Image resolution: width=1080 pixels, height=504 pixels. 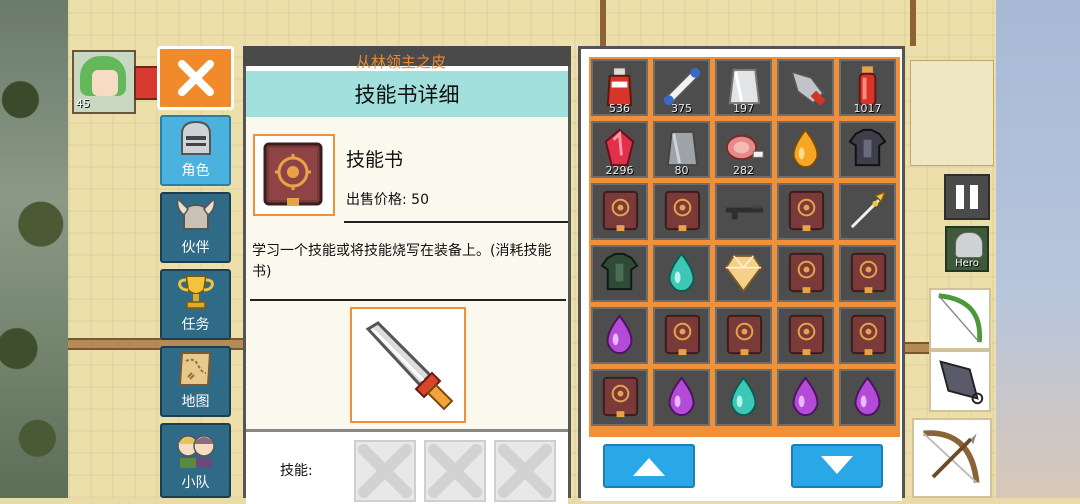 I want to click on scroll-down-button, so click(x=837, y=466).